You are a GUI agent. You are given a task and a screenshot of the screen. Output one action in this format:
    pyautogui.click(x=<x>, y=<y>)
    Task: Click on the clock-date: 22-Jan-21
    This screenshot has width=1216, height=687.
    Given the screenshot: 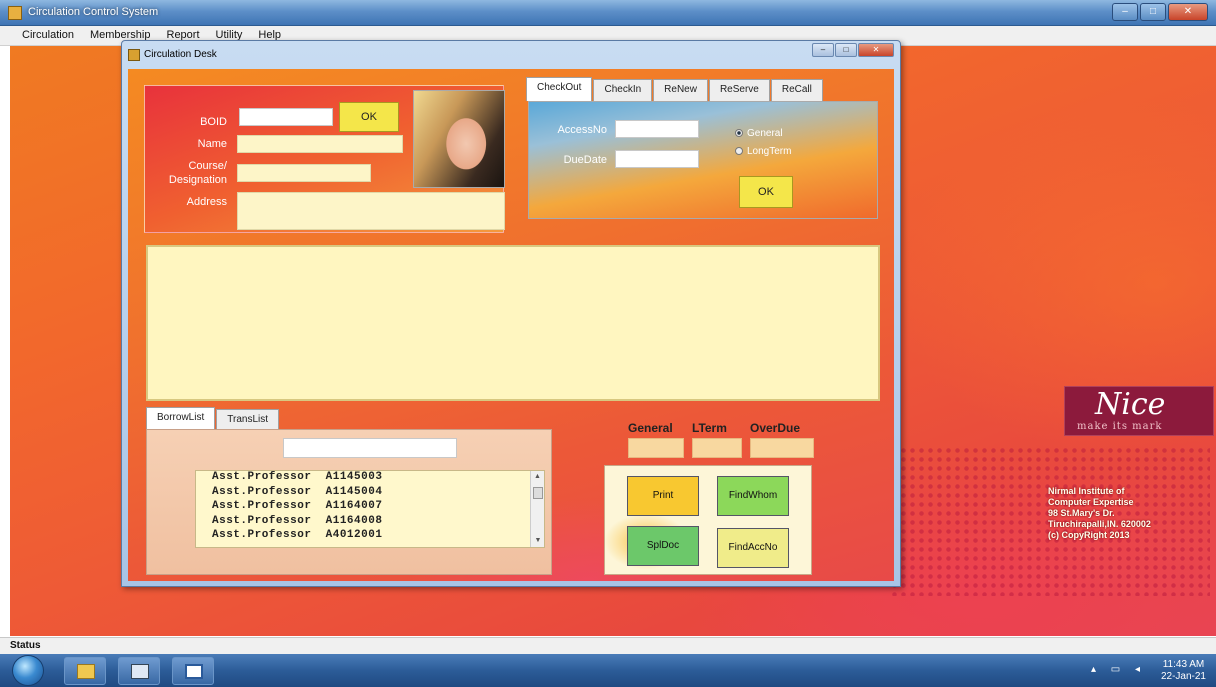 What is the action you would take?
    pyautogui.click(x=1183, y=676)
    